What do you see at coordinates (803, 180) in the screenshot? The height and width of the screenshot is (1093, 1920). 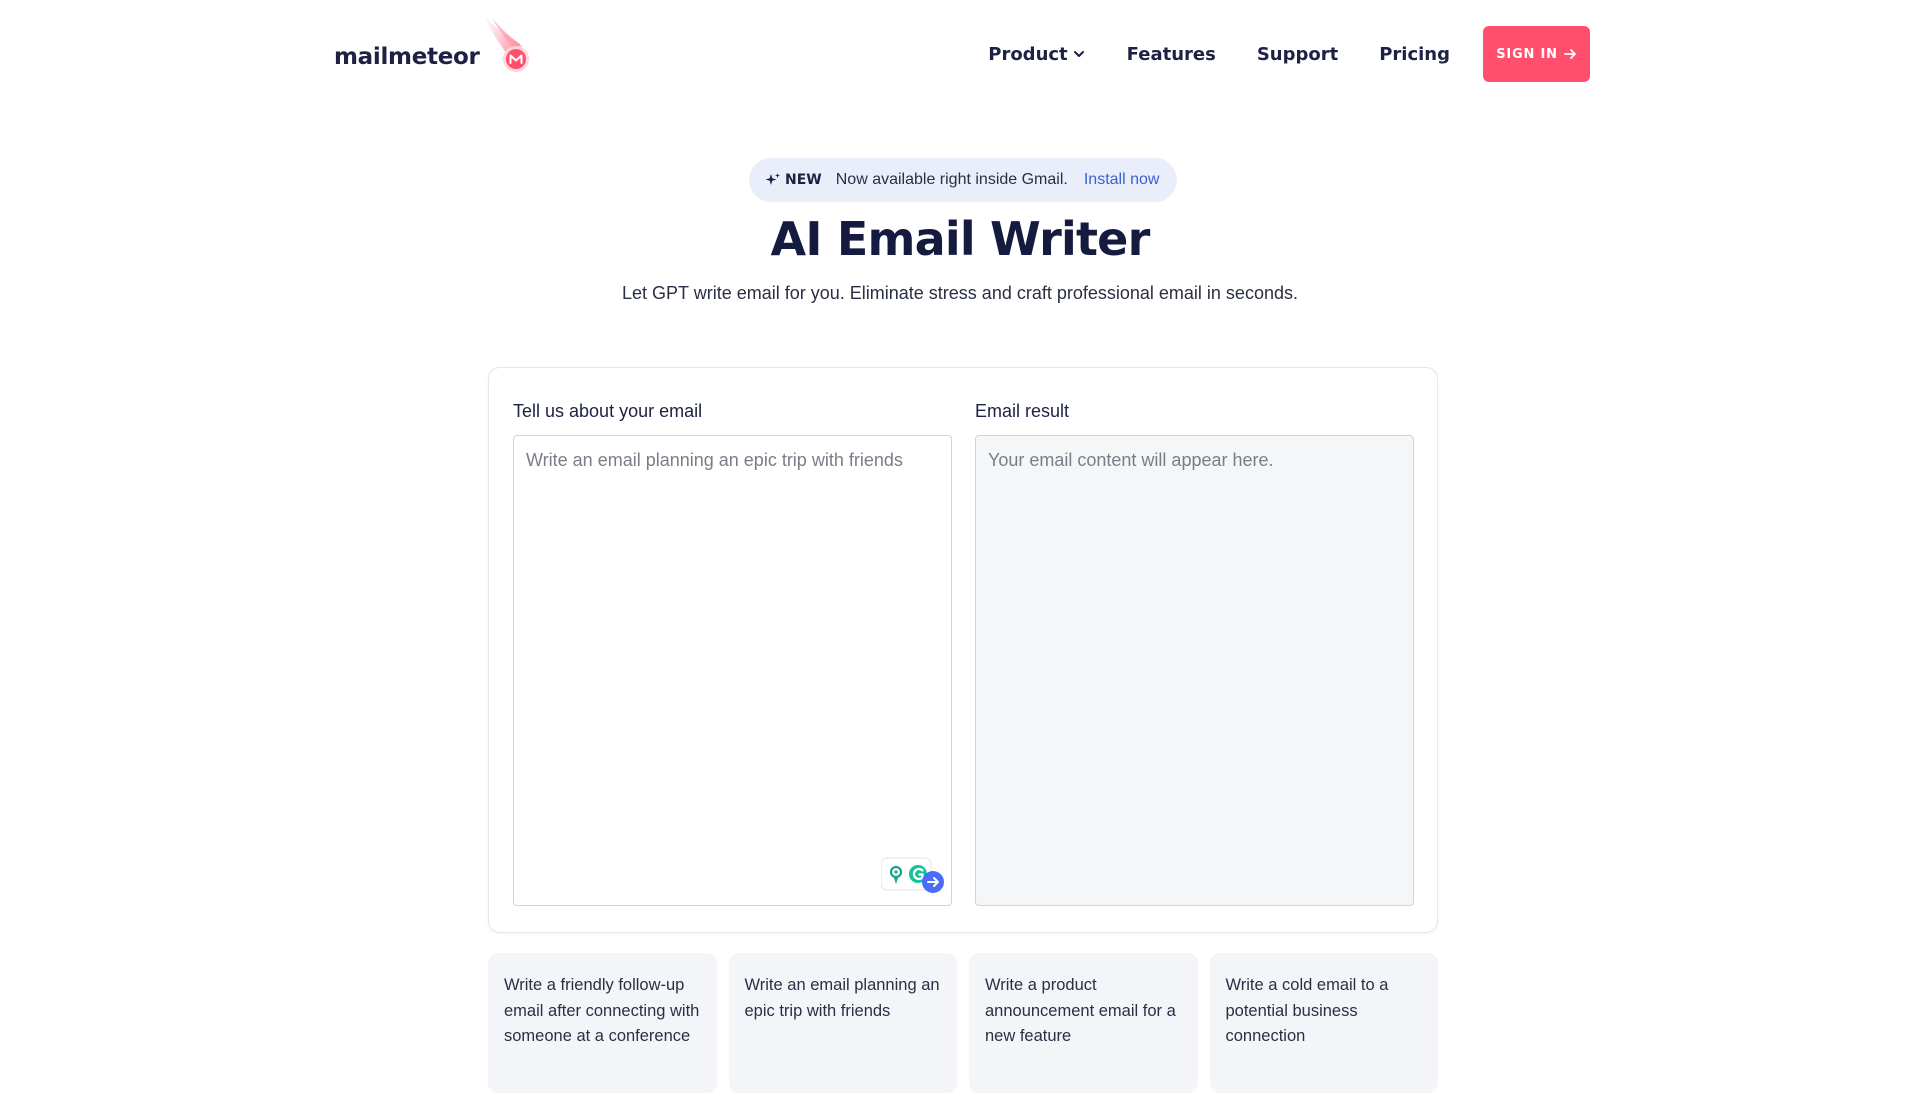 I see `new-badge: NEW` at bounding box center [803, 180].